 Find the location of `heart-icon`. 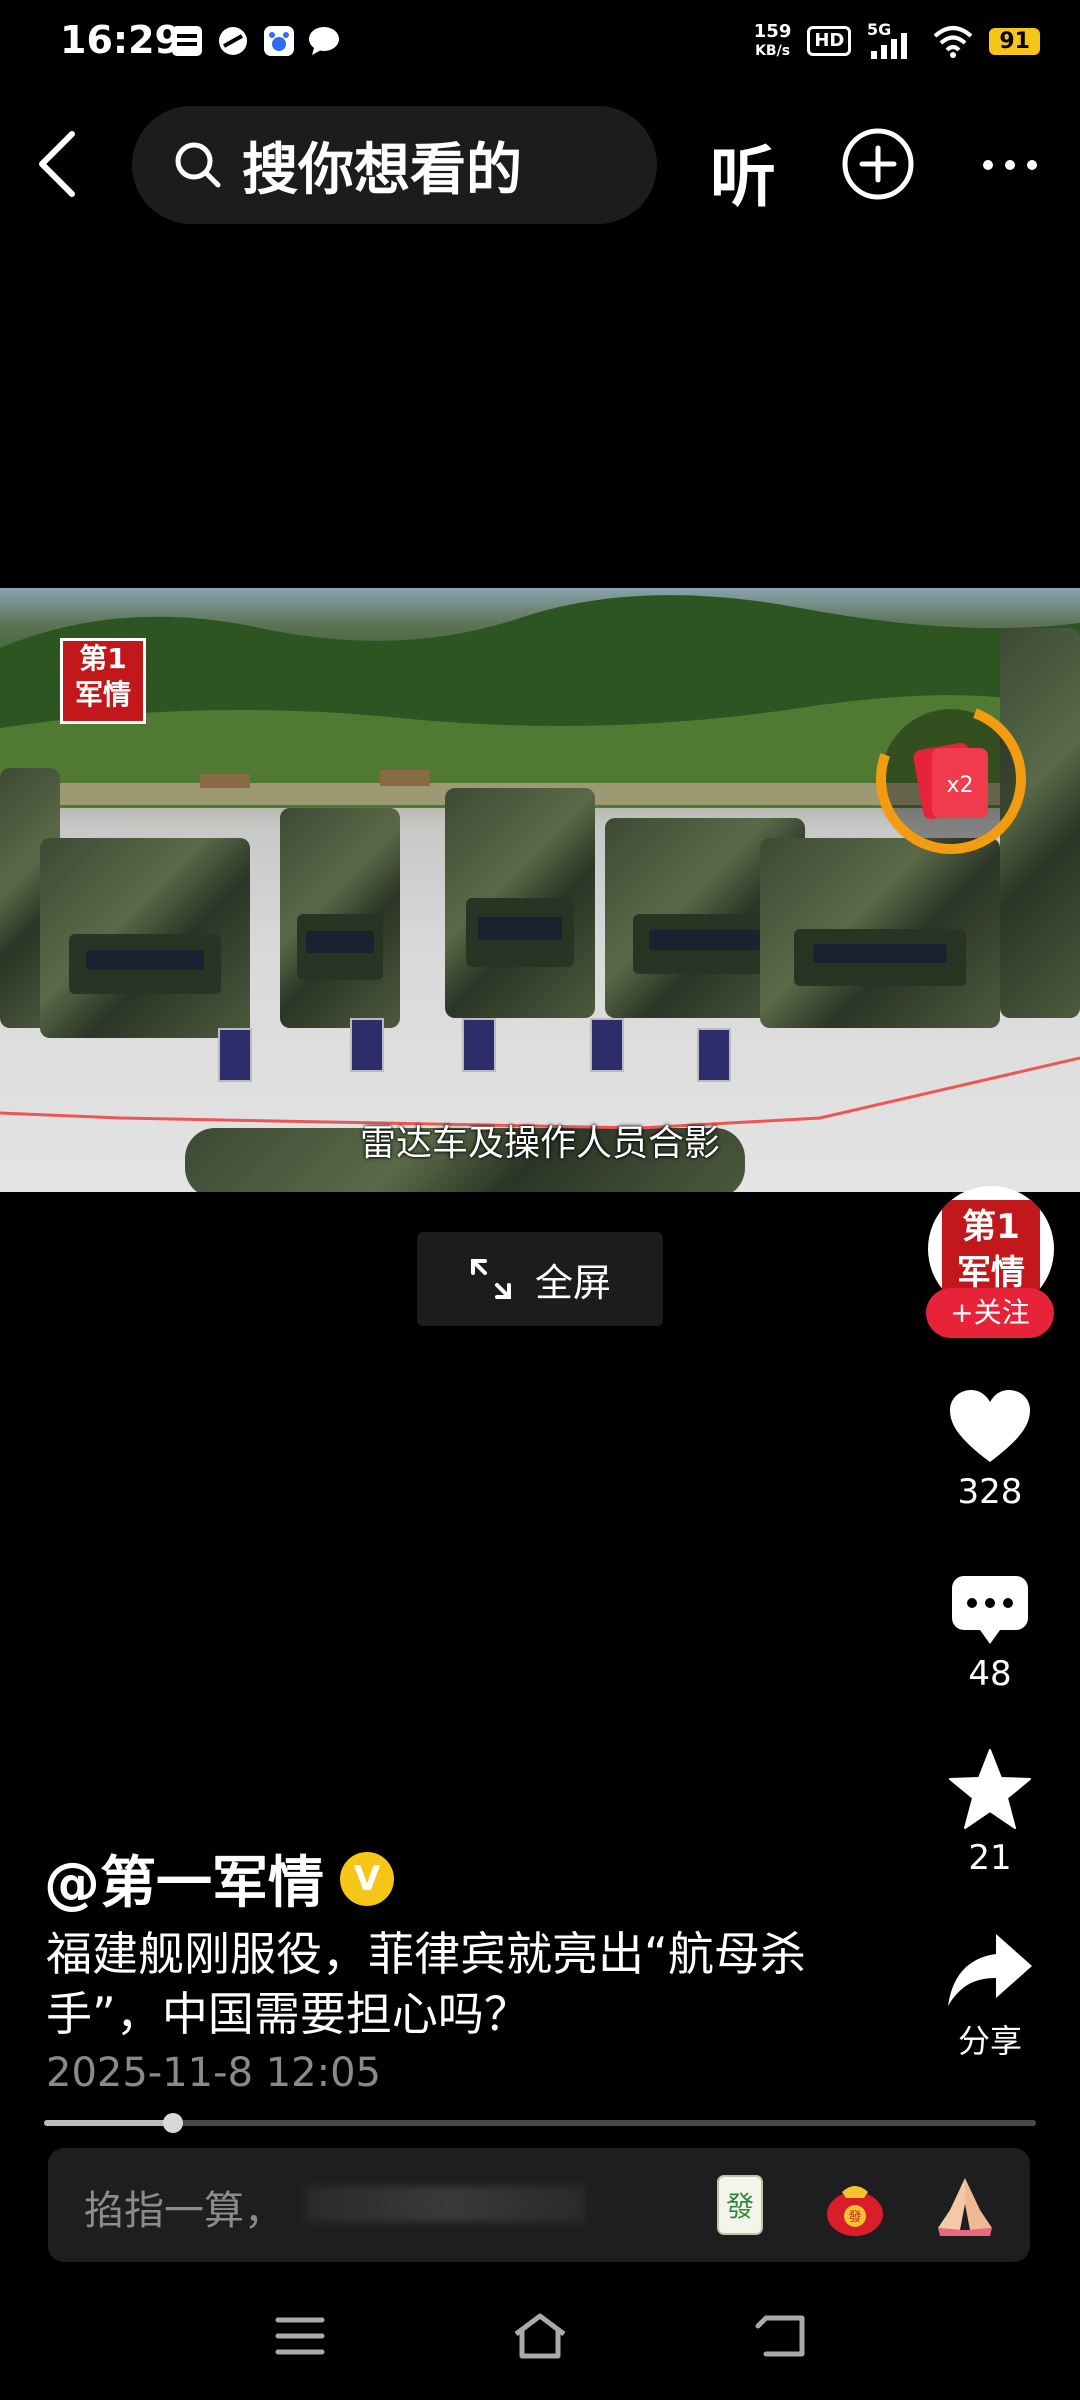

heart-icon is located at coordinates (990, 1426).